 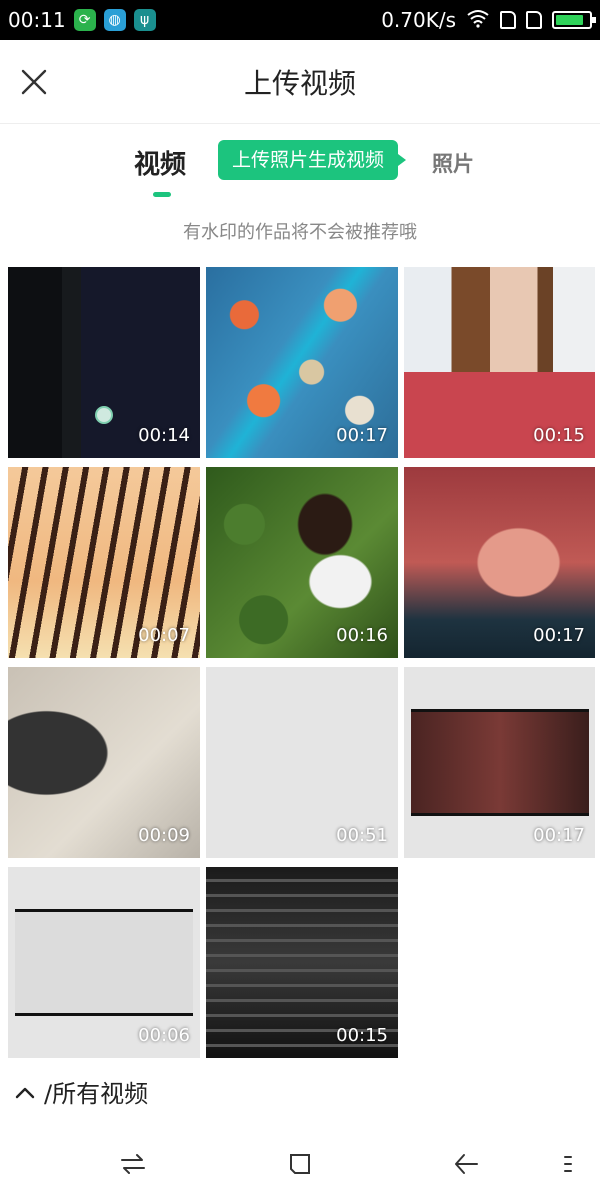 I want to click on tab-video: 视频, so click(x=160, y=162).